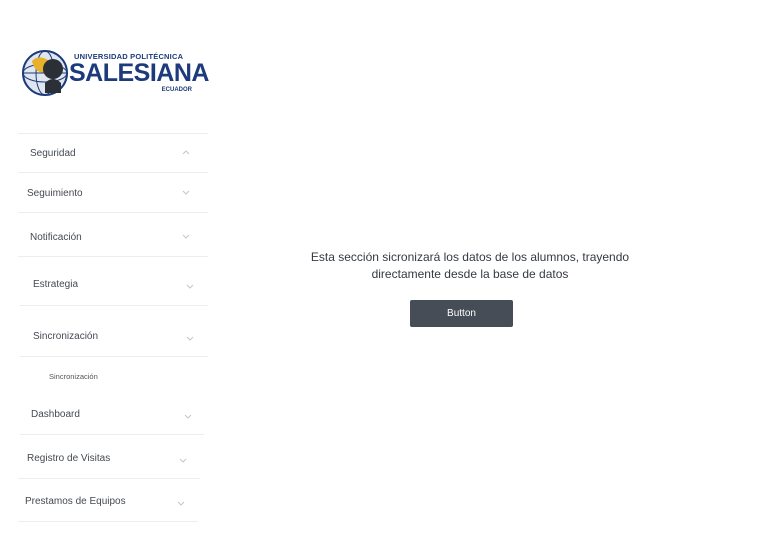  Describe the element at coordinates (139, 73) in the screenshot. I see `logo-name-text: SALESIANA` at that location.